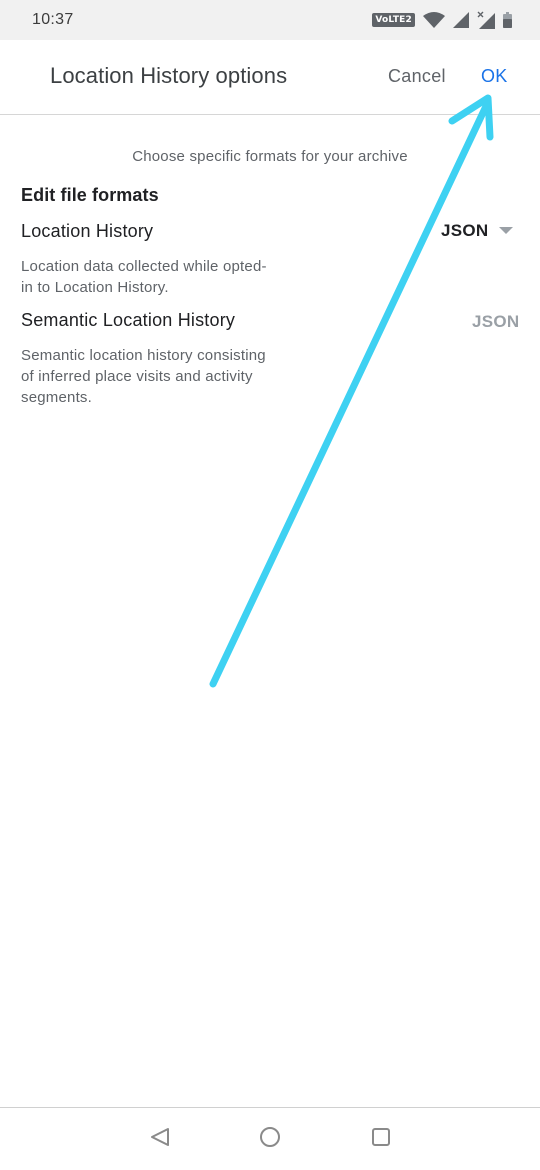  I want to click on nav-home-button, so click(270, 1139).